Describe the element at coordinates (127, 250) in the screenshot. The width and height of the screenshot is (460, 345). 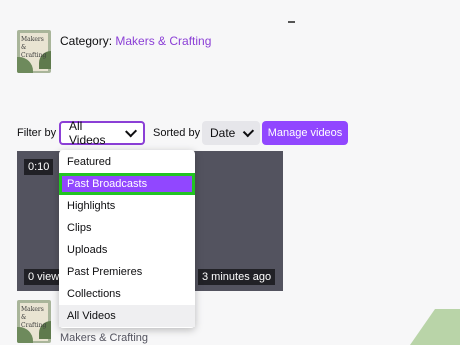
I see `menu-item-uploads: Uploads` at that location.